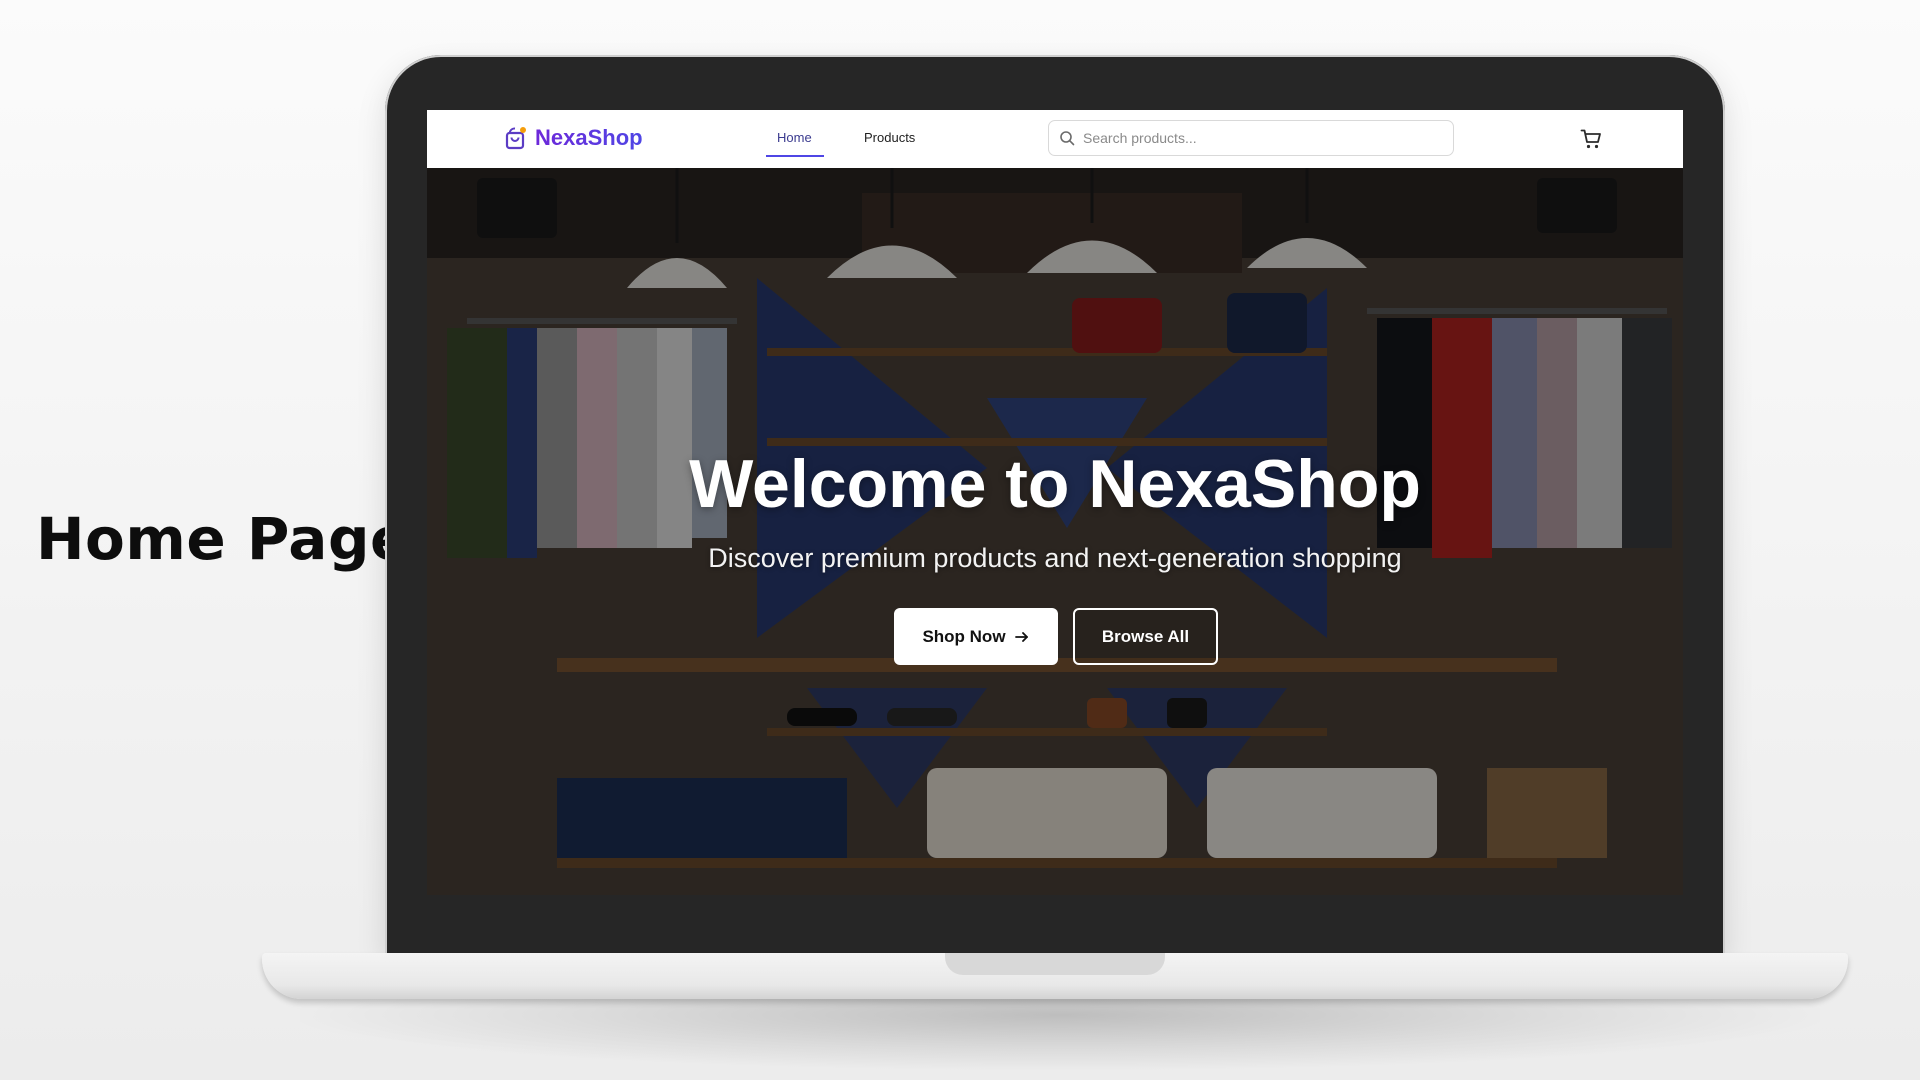  Describe the element at coordinates (1263, 138) in the screenshot. I see `search-input` at that location.